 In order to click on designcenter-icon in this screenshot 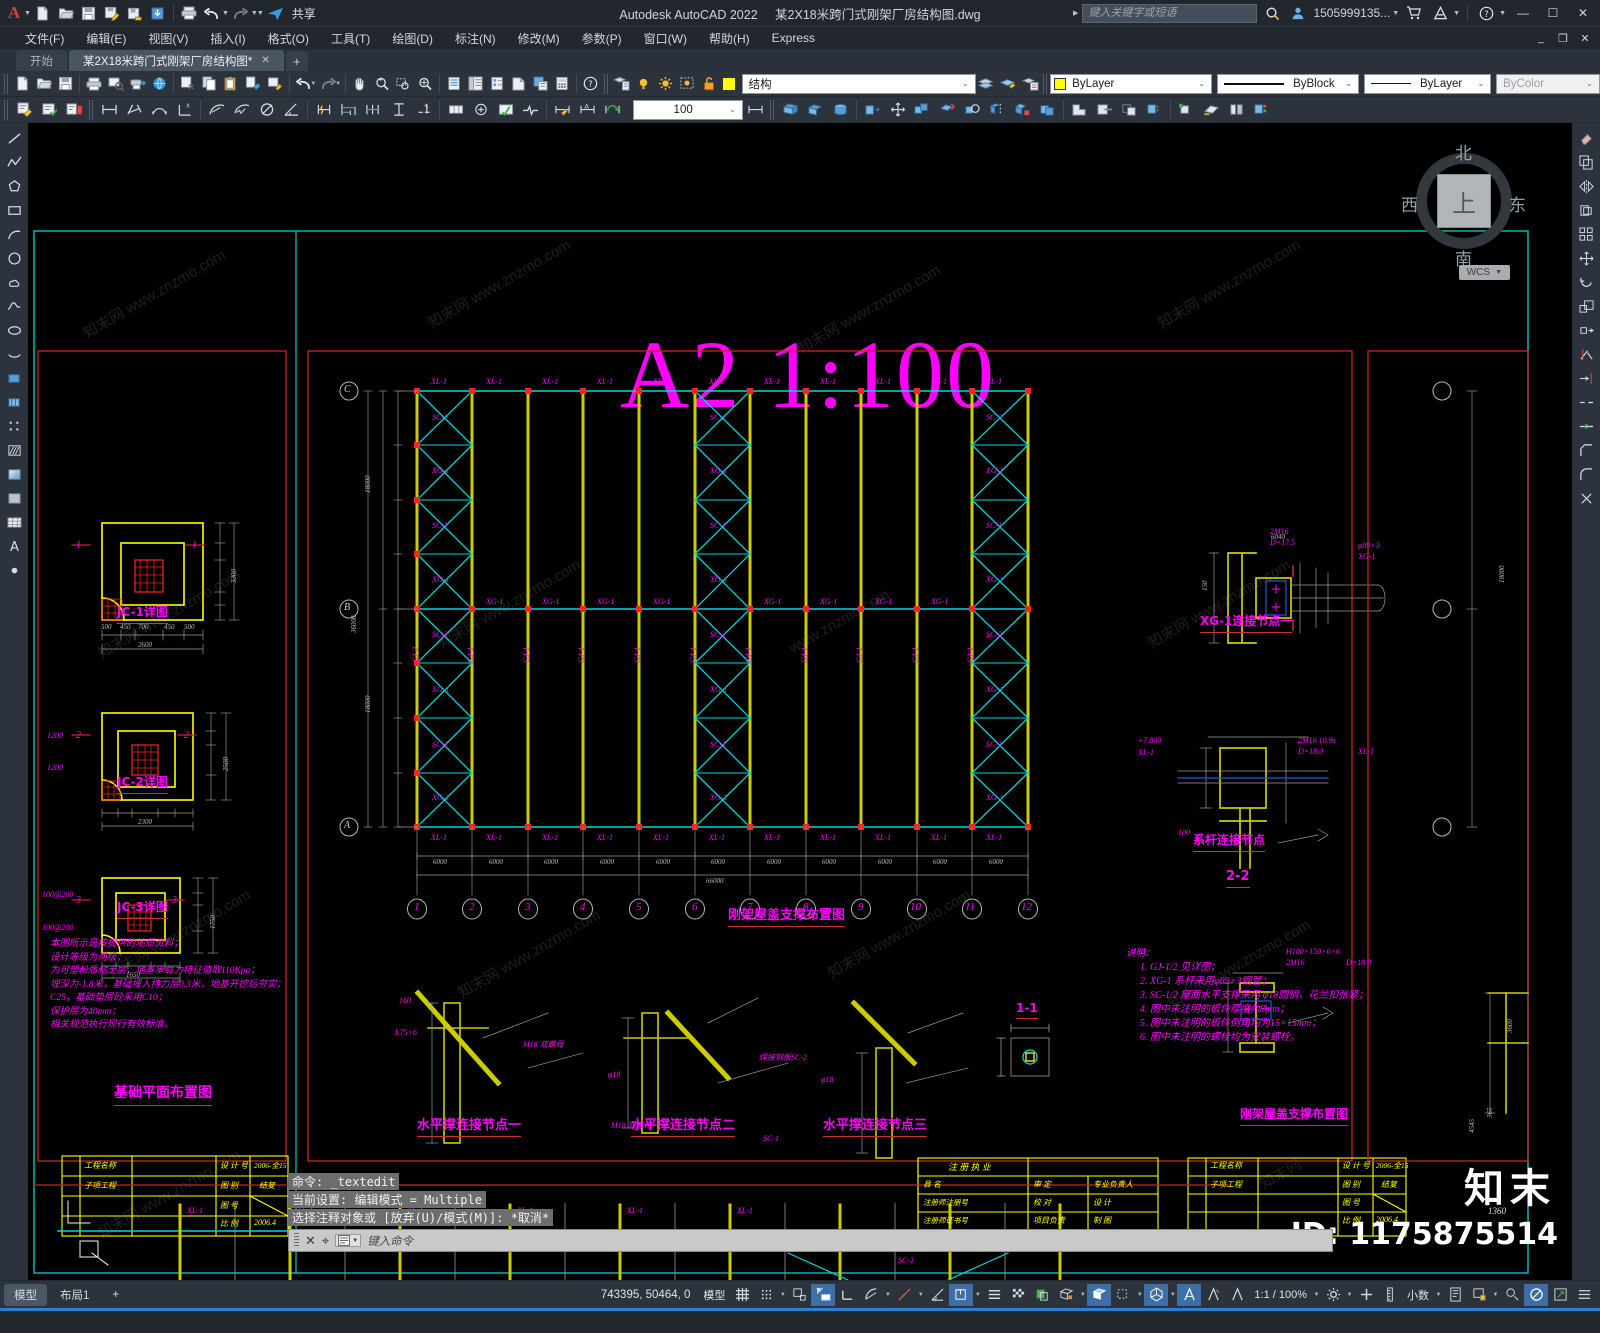, I will do `click(475, 83)`.